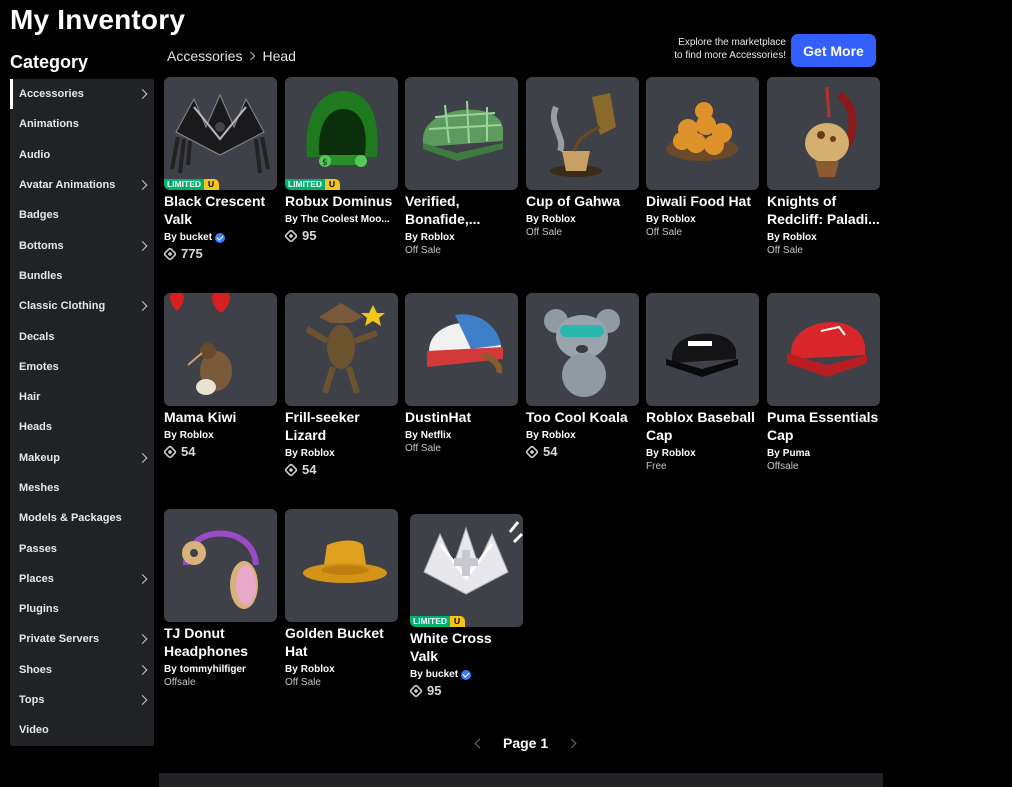 The width and height of the screenshot is (1012, 787). I want to click on sidebar-item-video: Video, so click(82, 730).